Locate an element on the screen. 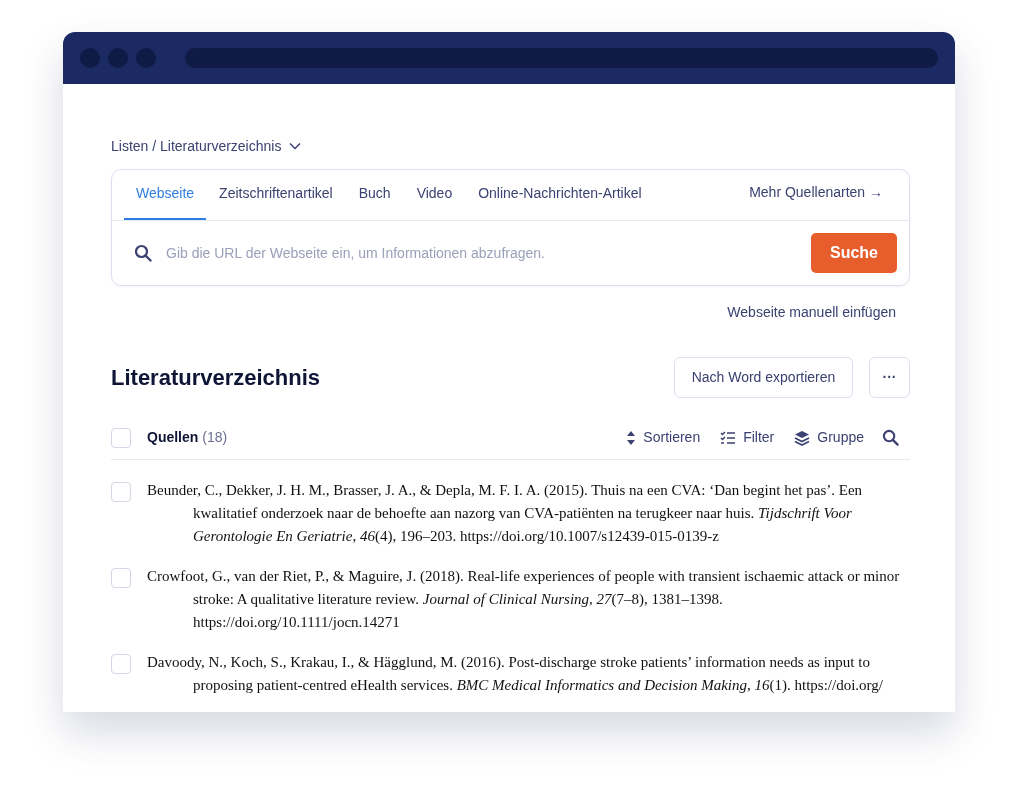  manual-entry-link: Webseite manuell einfügen is located at coordinates (811, 312).